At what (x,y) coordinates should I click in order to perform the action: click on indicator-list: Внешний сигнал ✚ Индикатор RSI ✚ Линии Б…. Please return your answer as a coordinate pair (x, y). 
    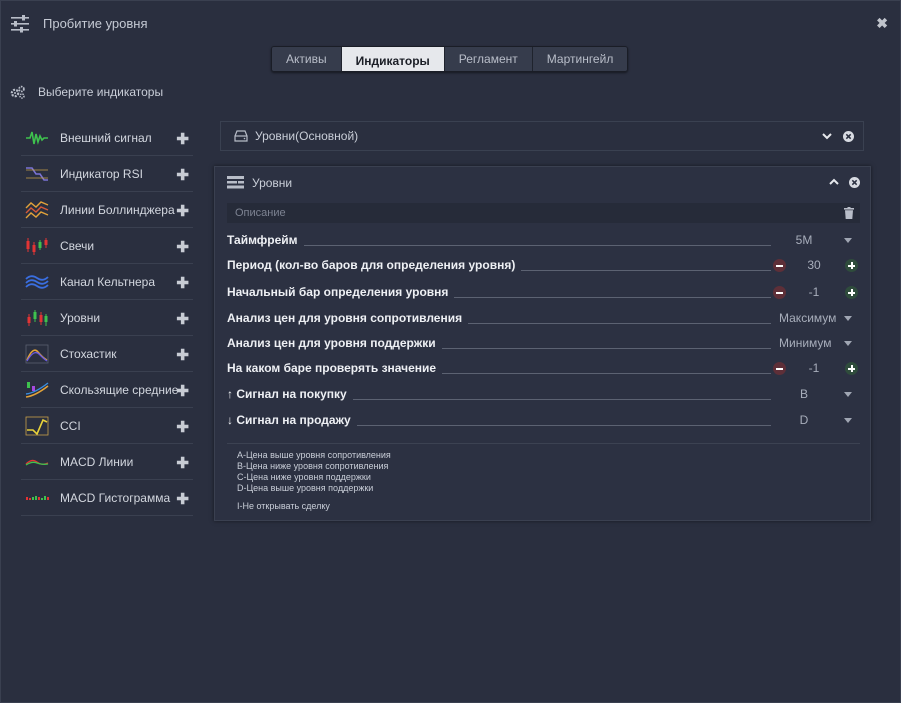
    Looking at the image, I should click on (107, 318).